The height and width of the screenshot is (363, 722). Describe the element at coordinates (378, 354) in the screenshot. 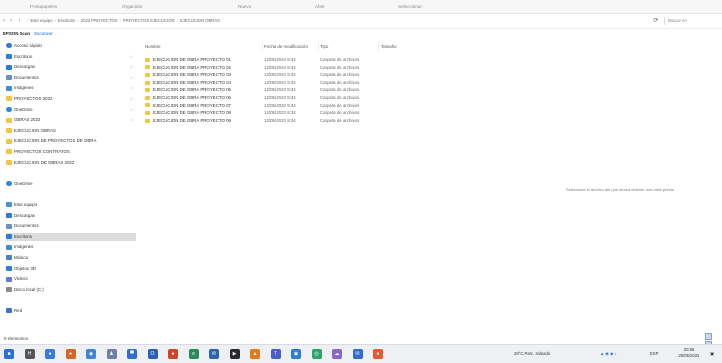

I see `taskbar-ppt-icon: ●` at that location.